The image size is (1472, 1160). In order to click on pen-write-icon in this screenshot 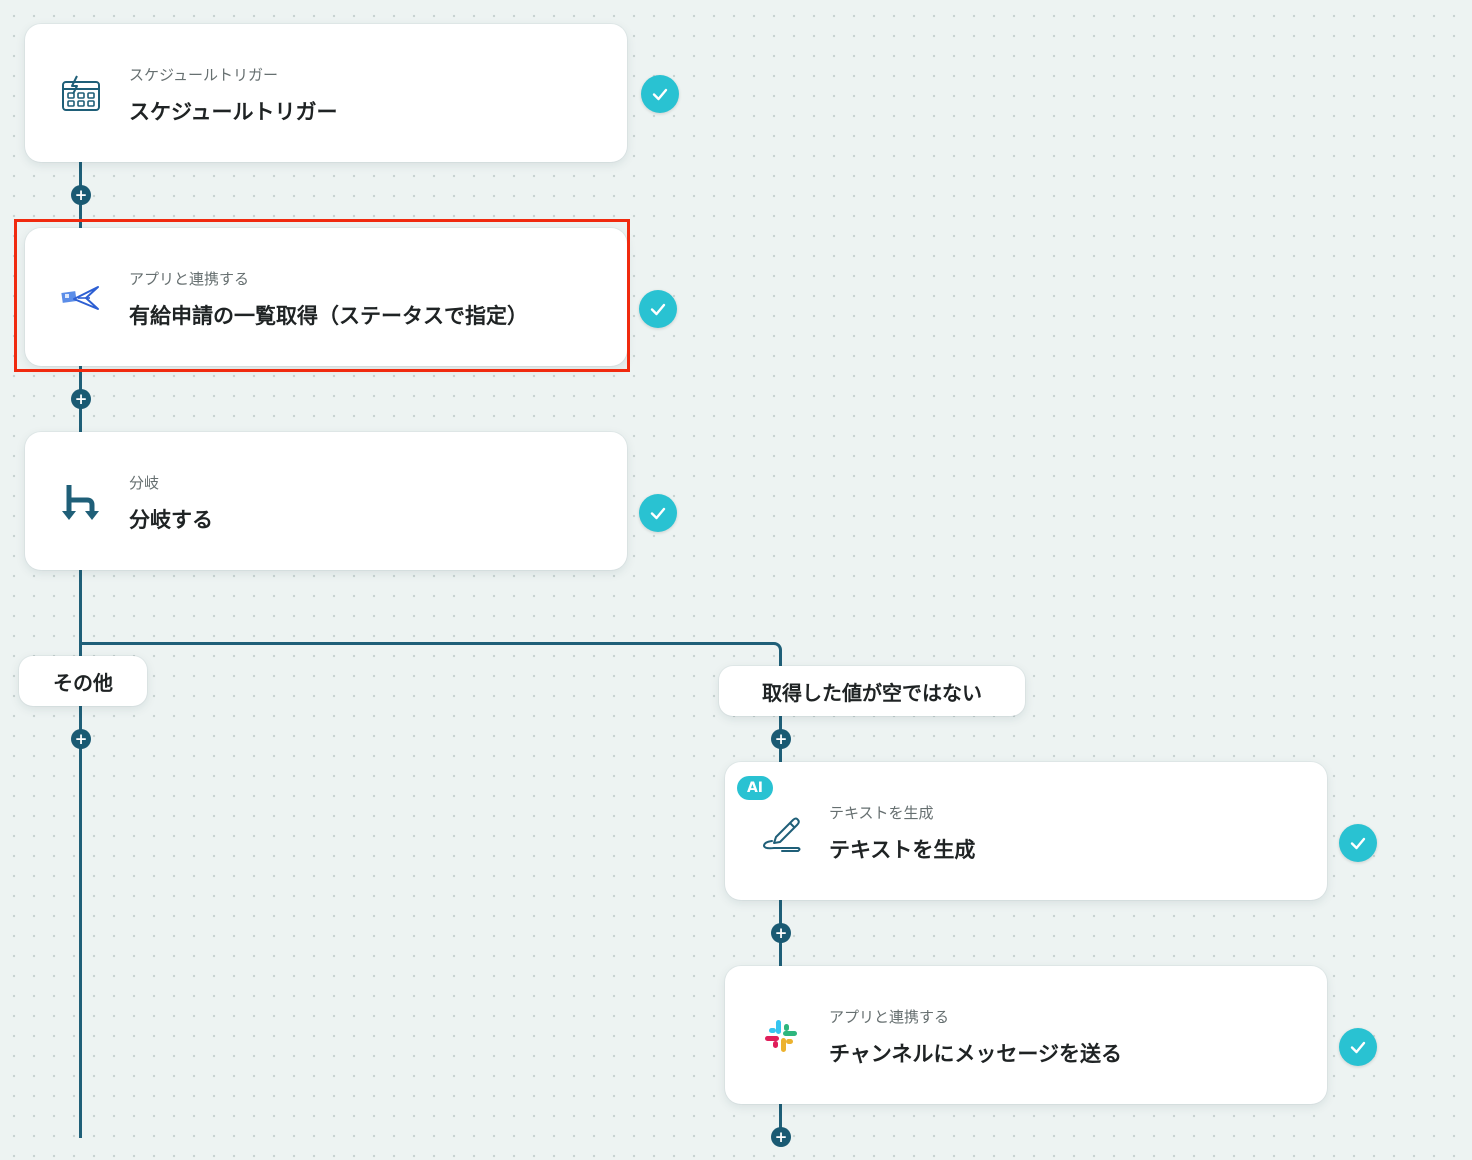, I will do `click(781, 832)`.